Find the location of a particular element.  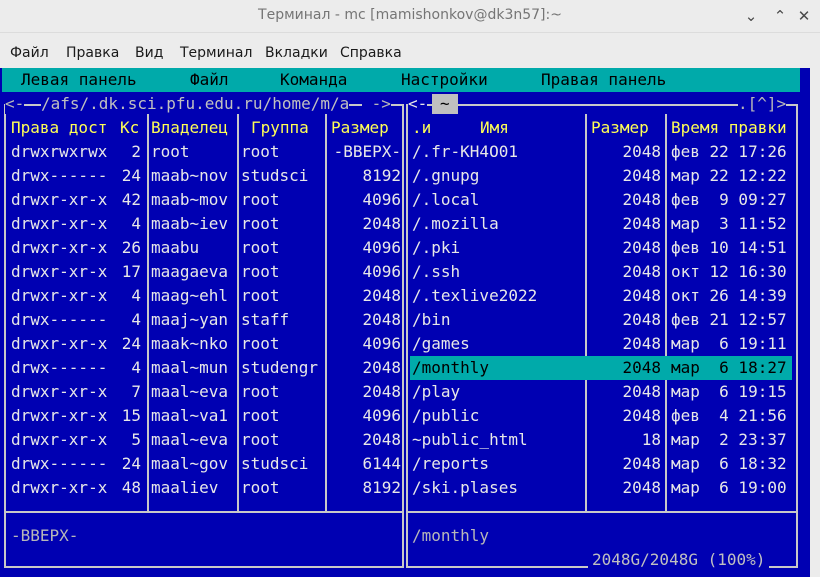

left-row-group: studsci is located at coordinates (275, 463).